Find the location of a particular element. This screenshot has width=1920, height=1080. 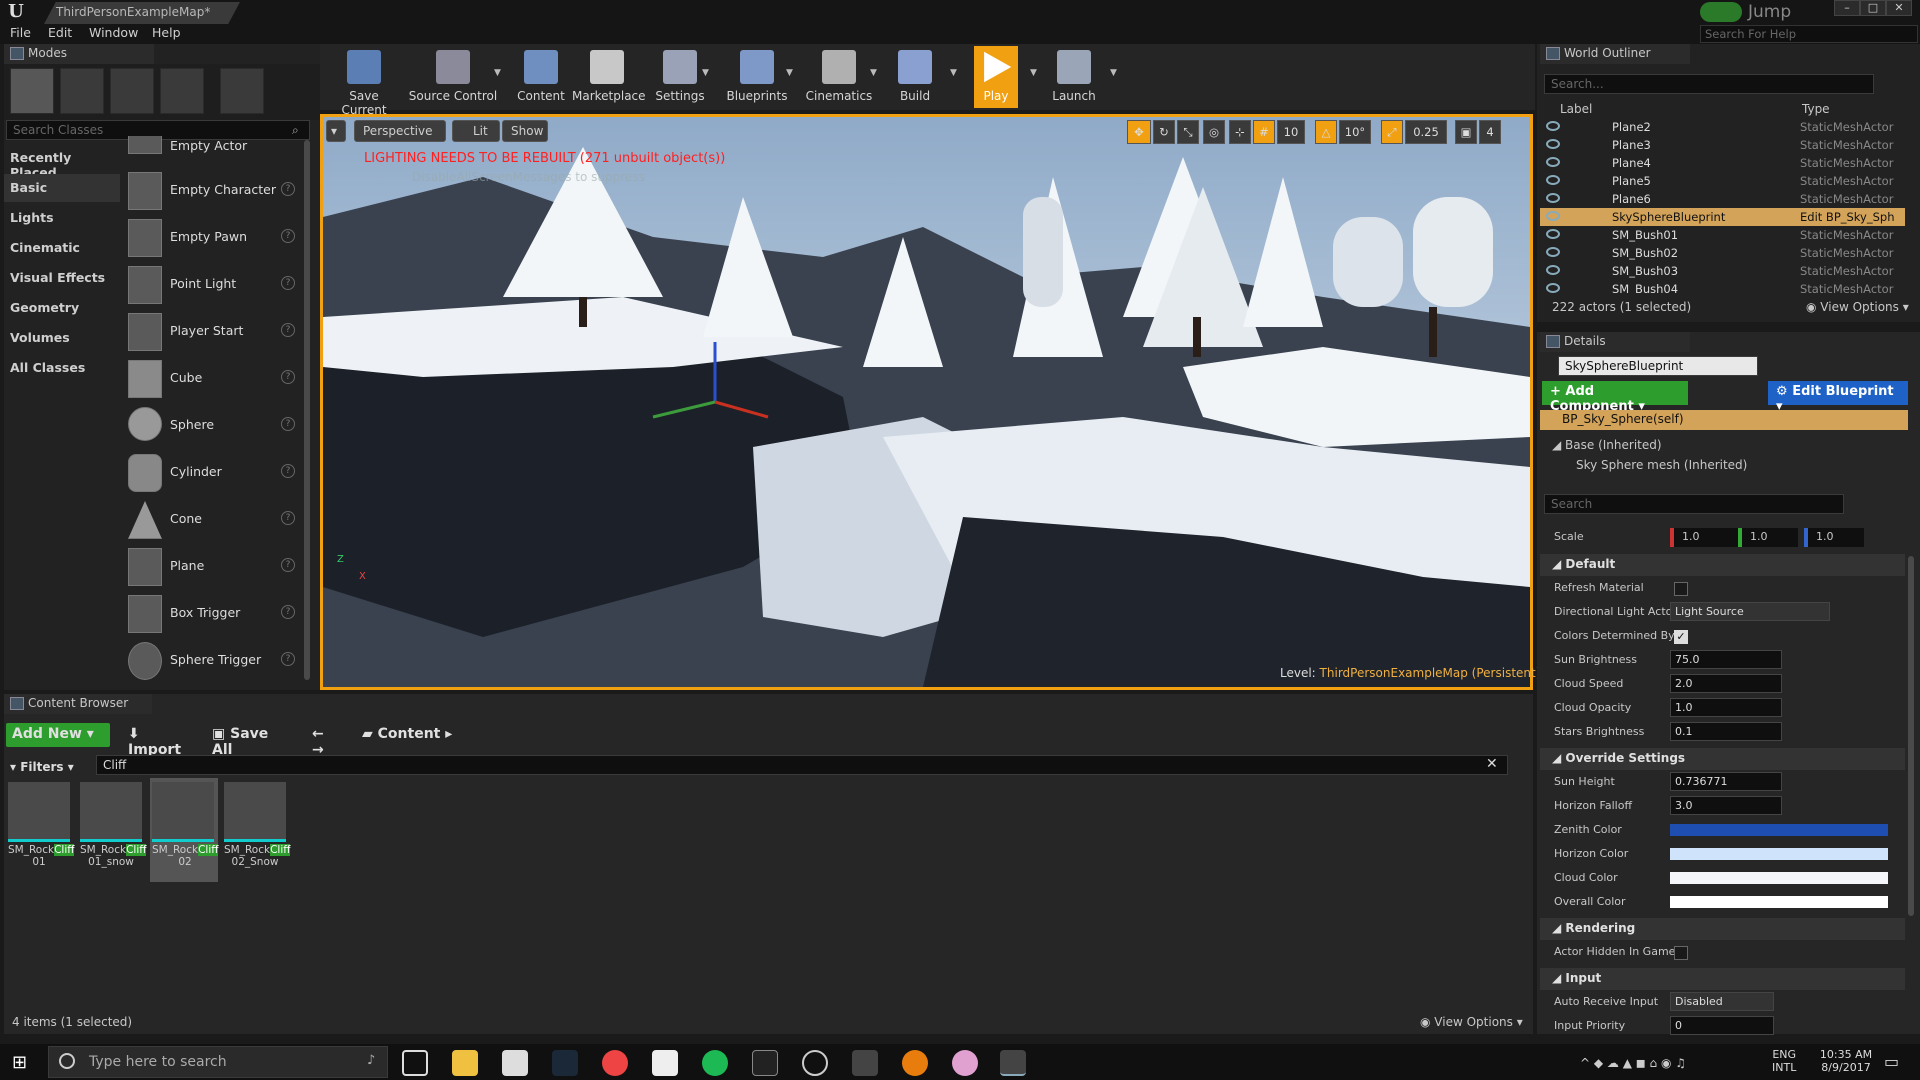

scale-y-field: 1.0 is located at coordinates (1768, 537).